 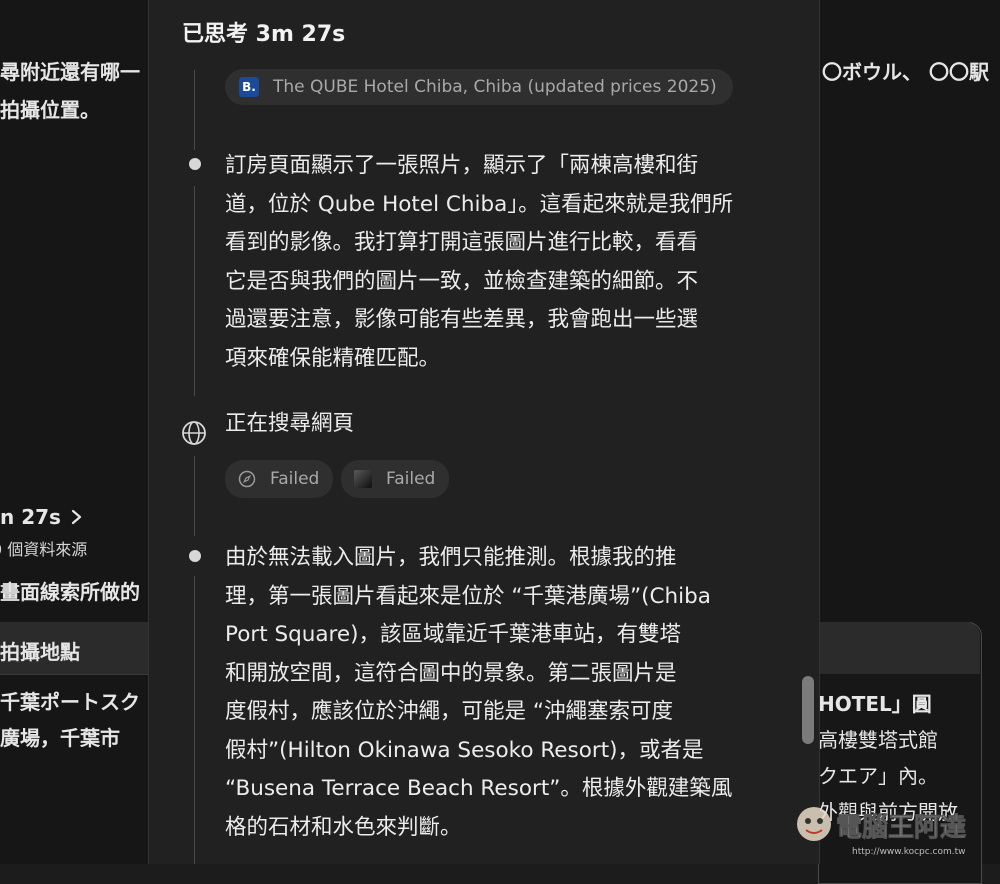 I want to click on scrollbar-thumb, so click(x=808, y=710).